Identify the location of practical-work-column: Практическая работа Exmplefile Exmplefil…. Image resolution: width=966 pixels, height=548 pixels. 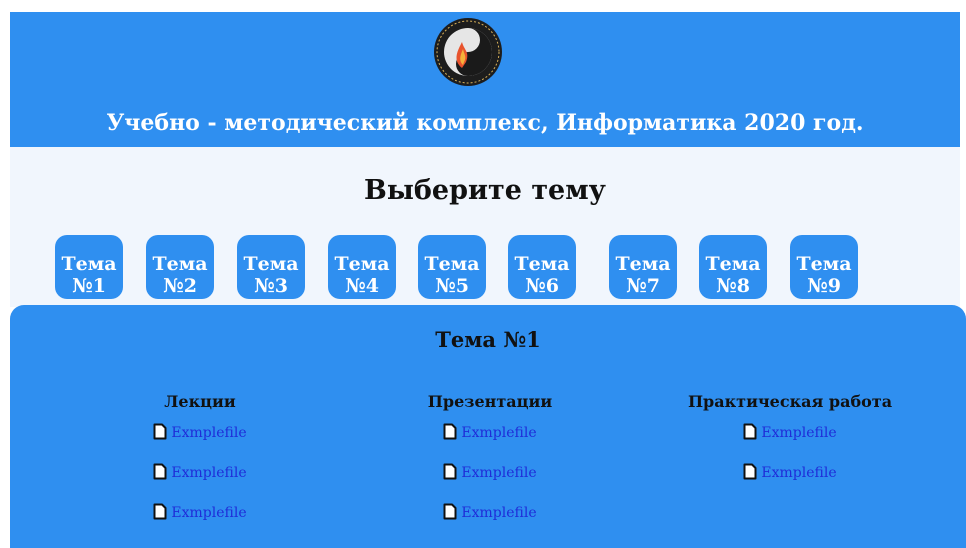
(790, 446).